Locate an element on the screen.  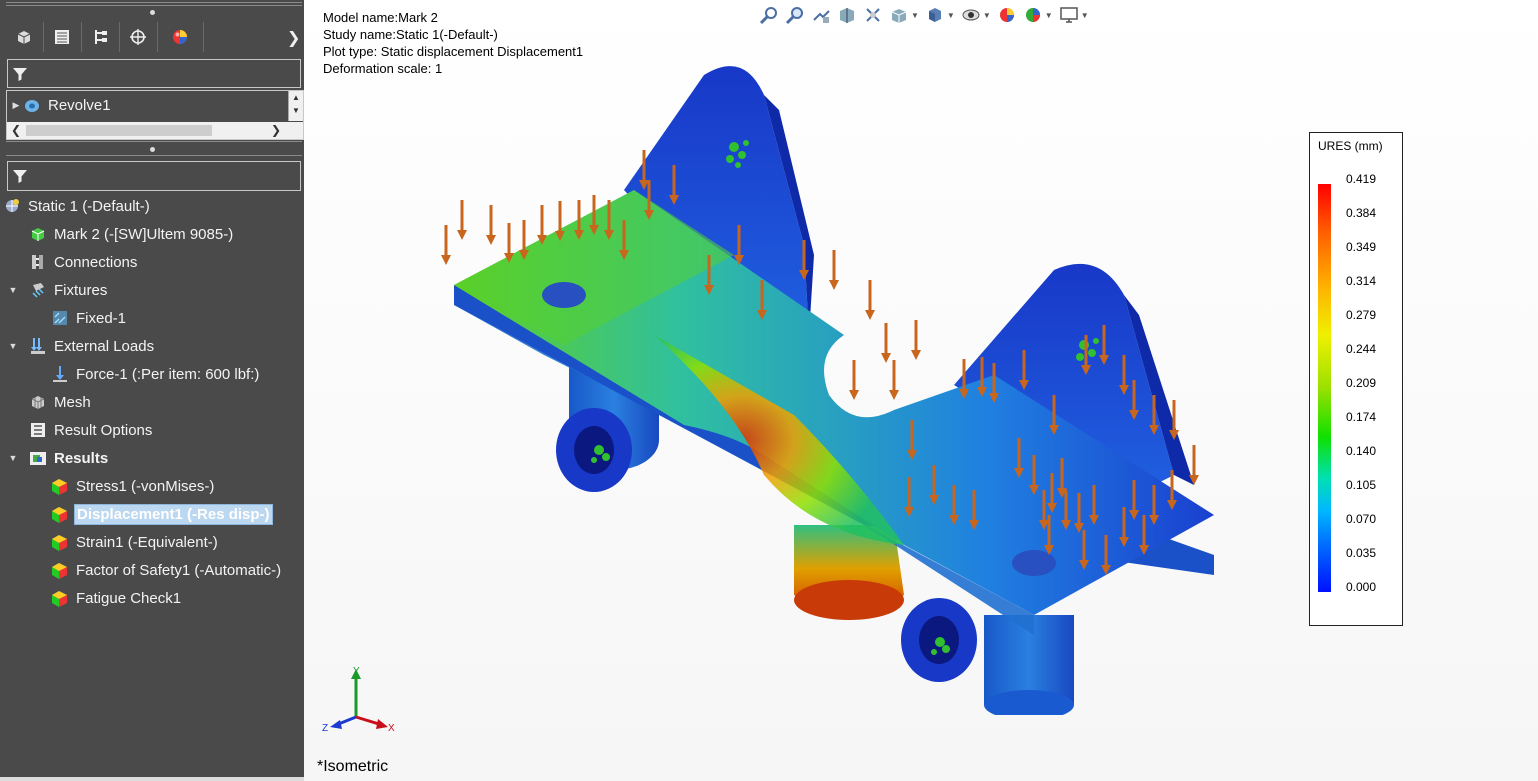
tree-item-label: Mesh is located at coordinates (72, 402).